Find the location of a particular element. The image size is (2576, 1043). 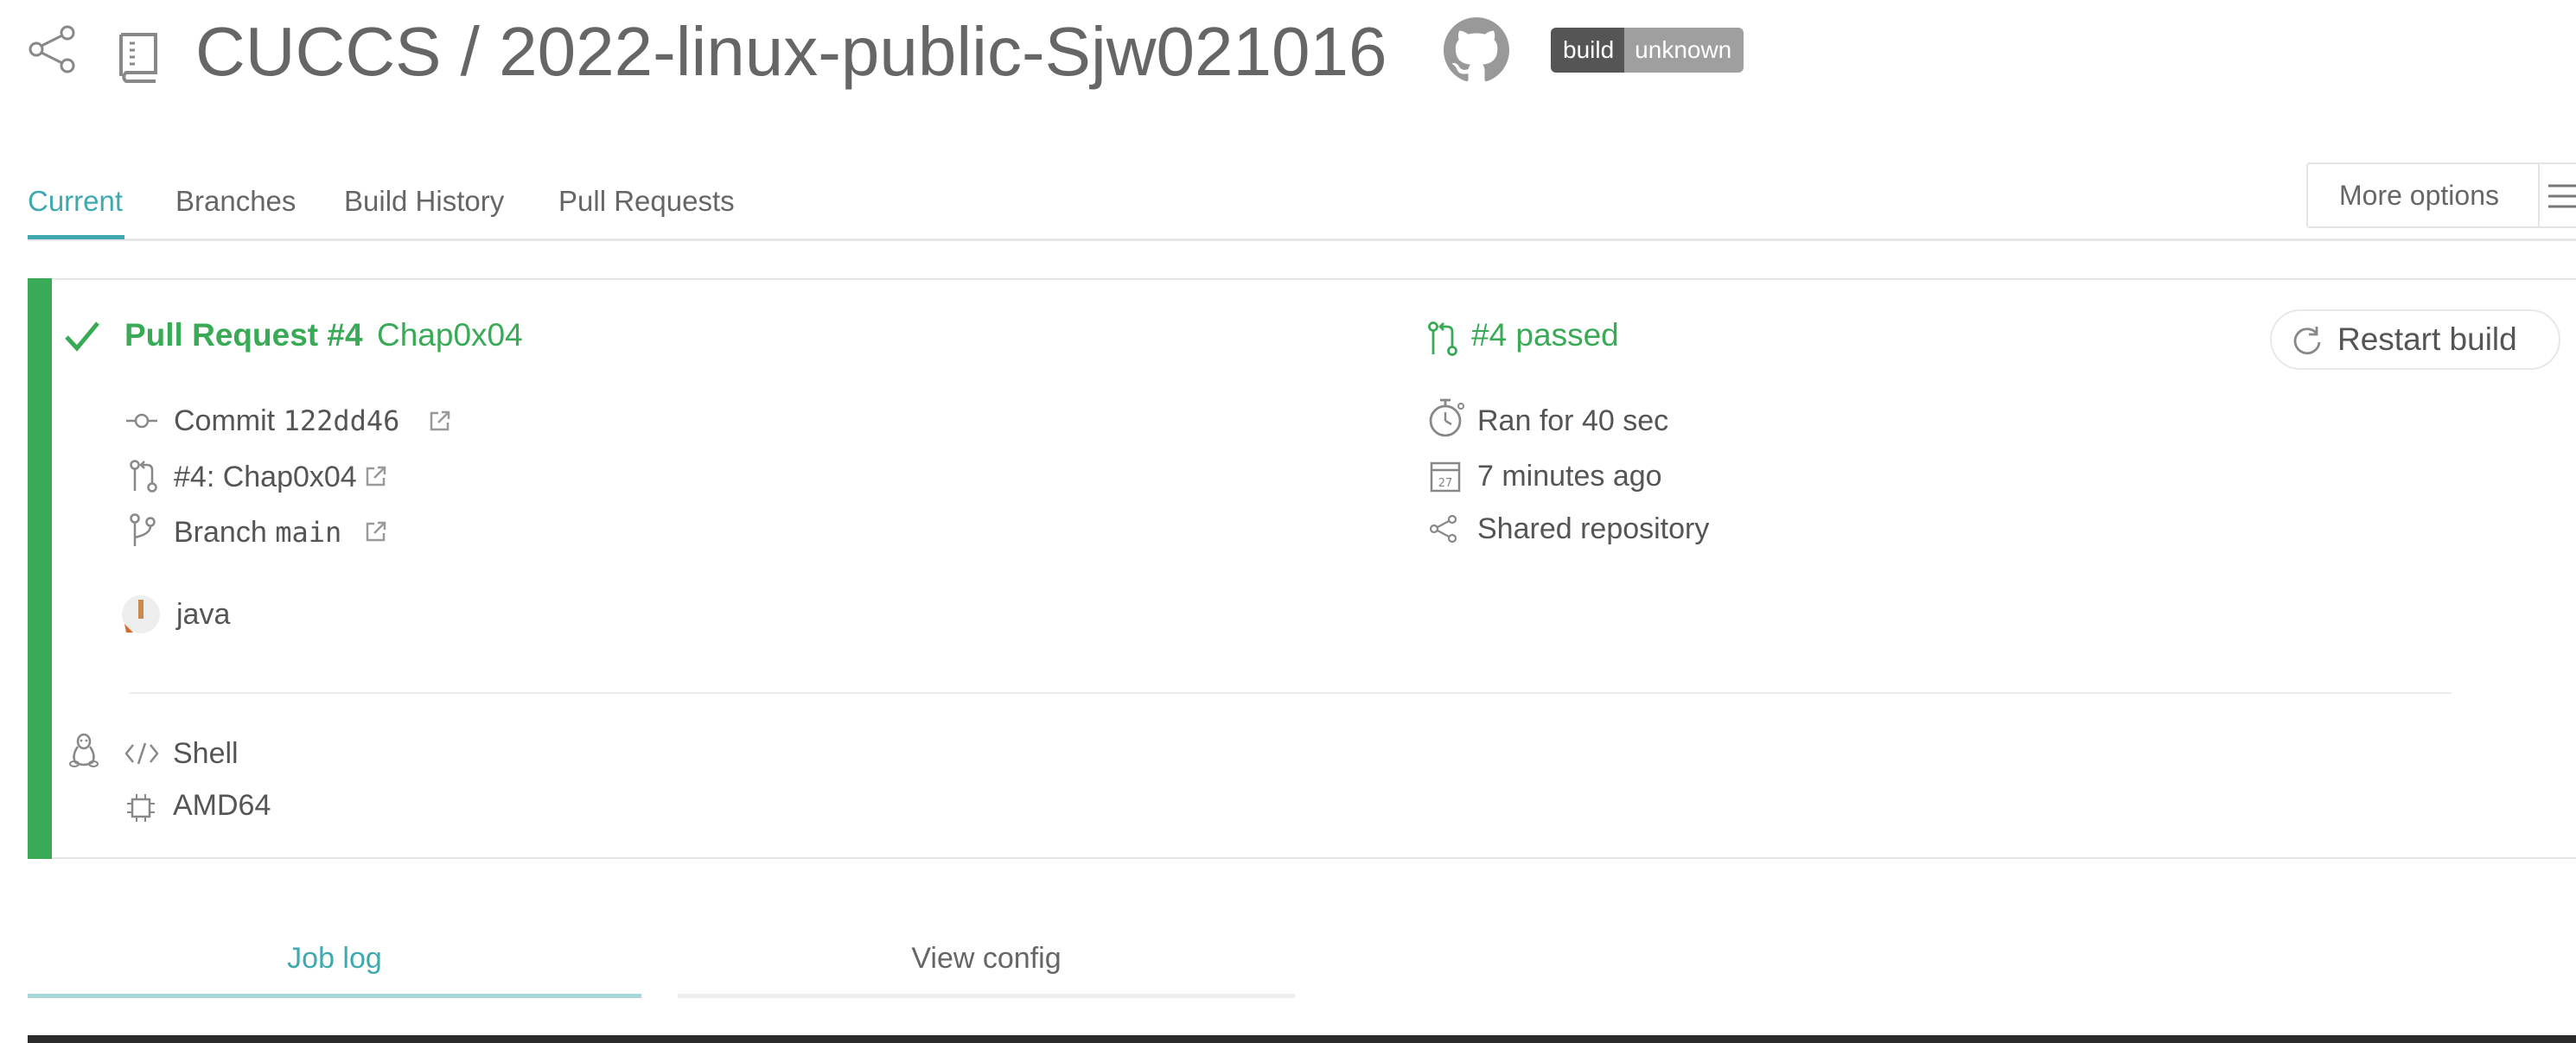

build-duration: Ran for 40 sec is located at coordinates (1573, 420).